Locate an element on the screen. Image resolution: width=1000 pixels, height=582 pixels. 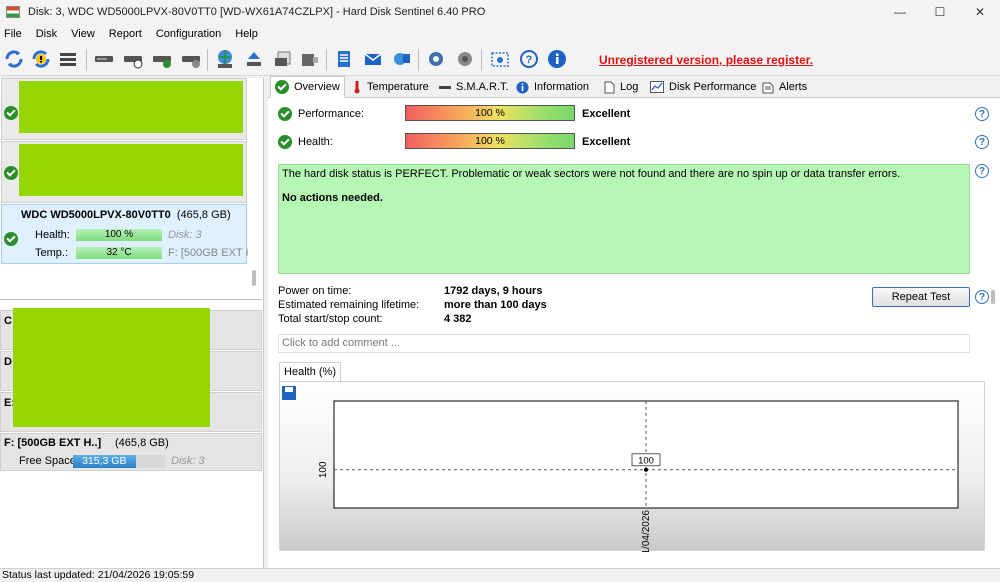
usb-disk-icon is located at coordinates (310, 59).